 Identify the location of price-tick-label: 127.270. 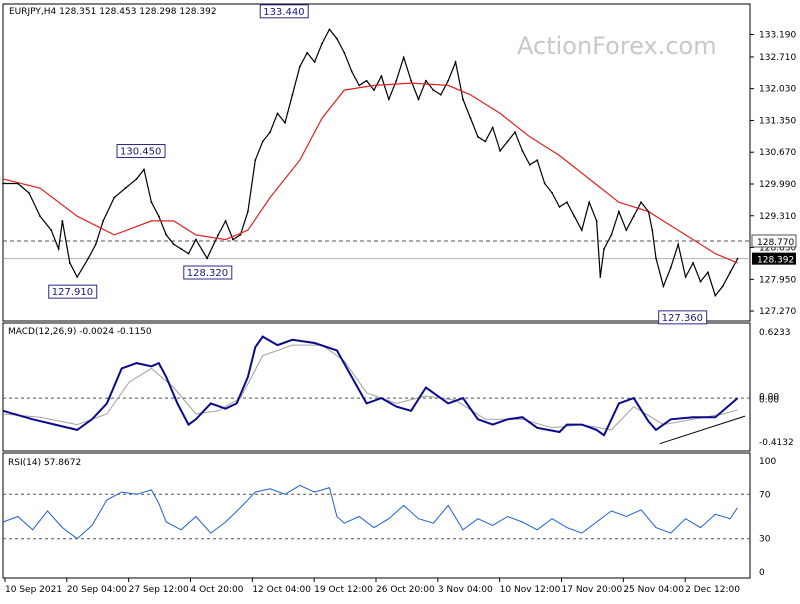
(777, 312).